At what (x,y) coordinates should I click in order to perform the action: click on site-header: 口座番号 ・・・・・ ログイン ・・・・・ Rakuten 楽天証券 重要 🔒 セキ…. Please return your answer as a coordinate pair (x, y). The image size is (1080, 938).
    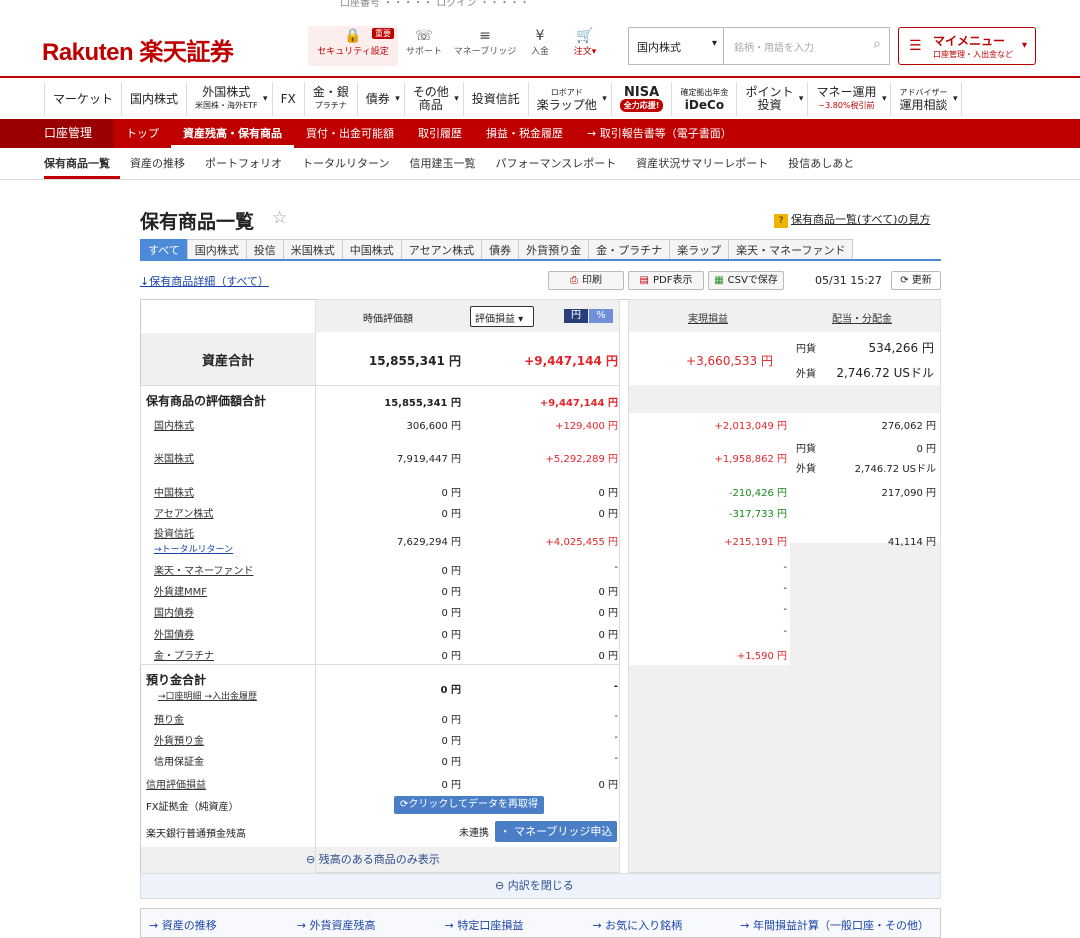
    Looking at the image, I should click on (540, 39).